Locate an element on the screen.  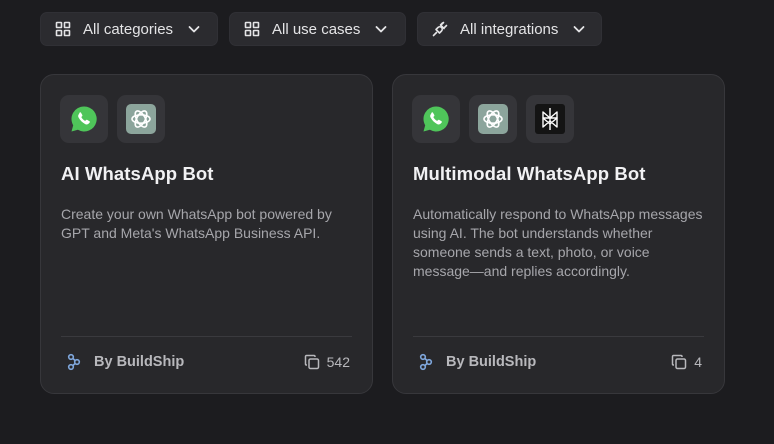
card-footer: By BuildShip 542 is located at coordinates (207, 362).